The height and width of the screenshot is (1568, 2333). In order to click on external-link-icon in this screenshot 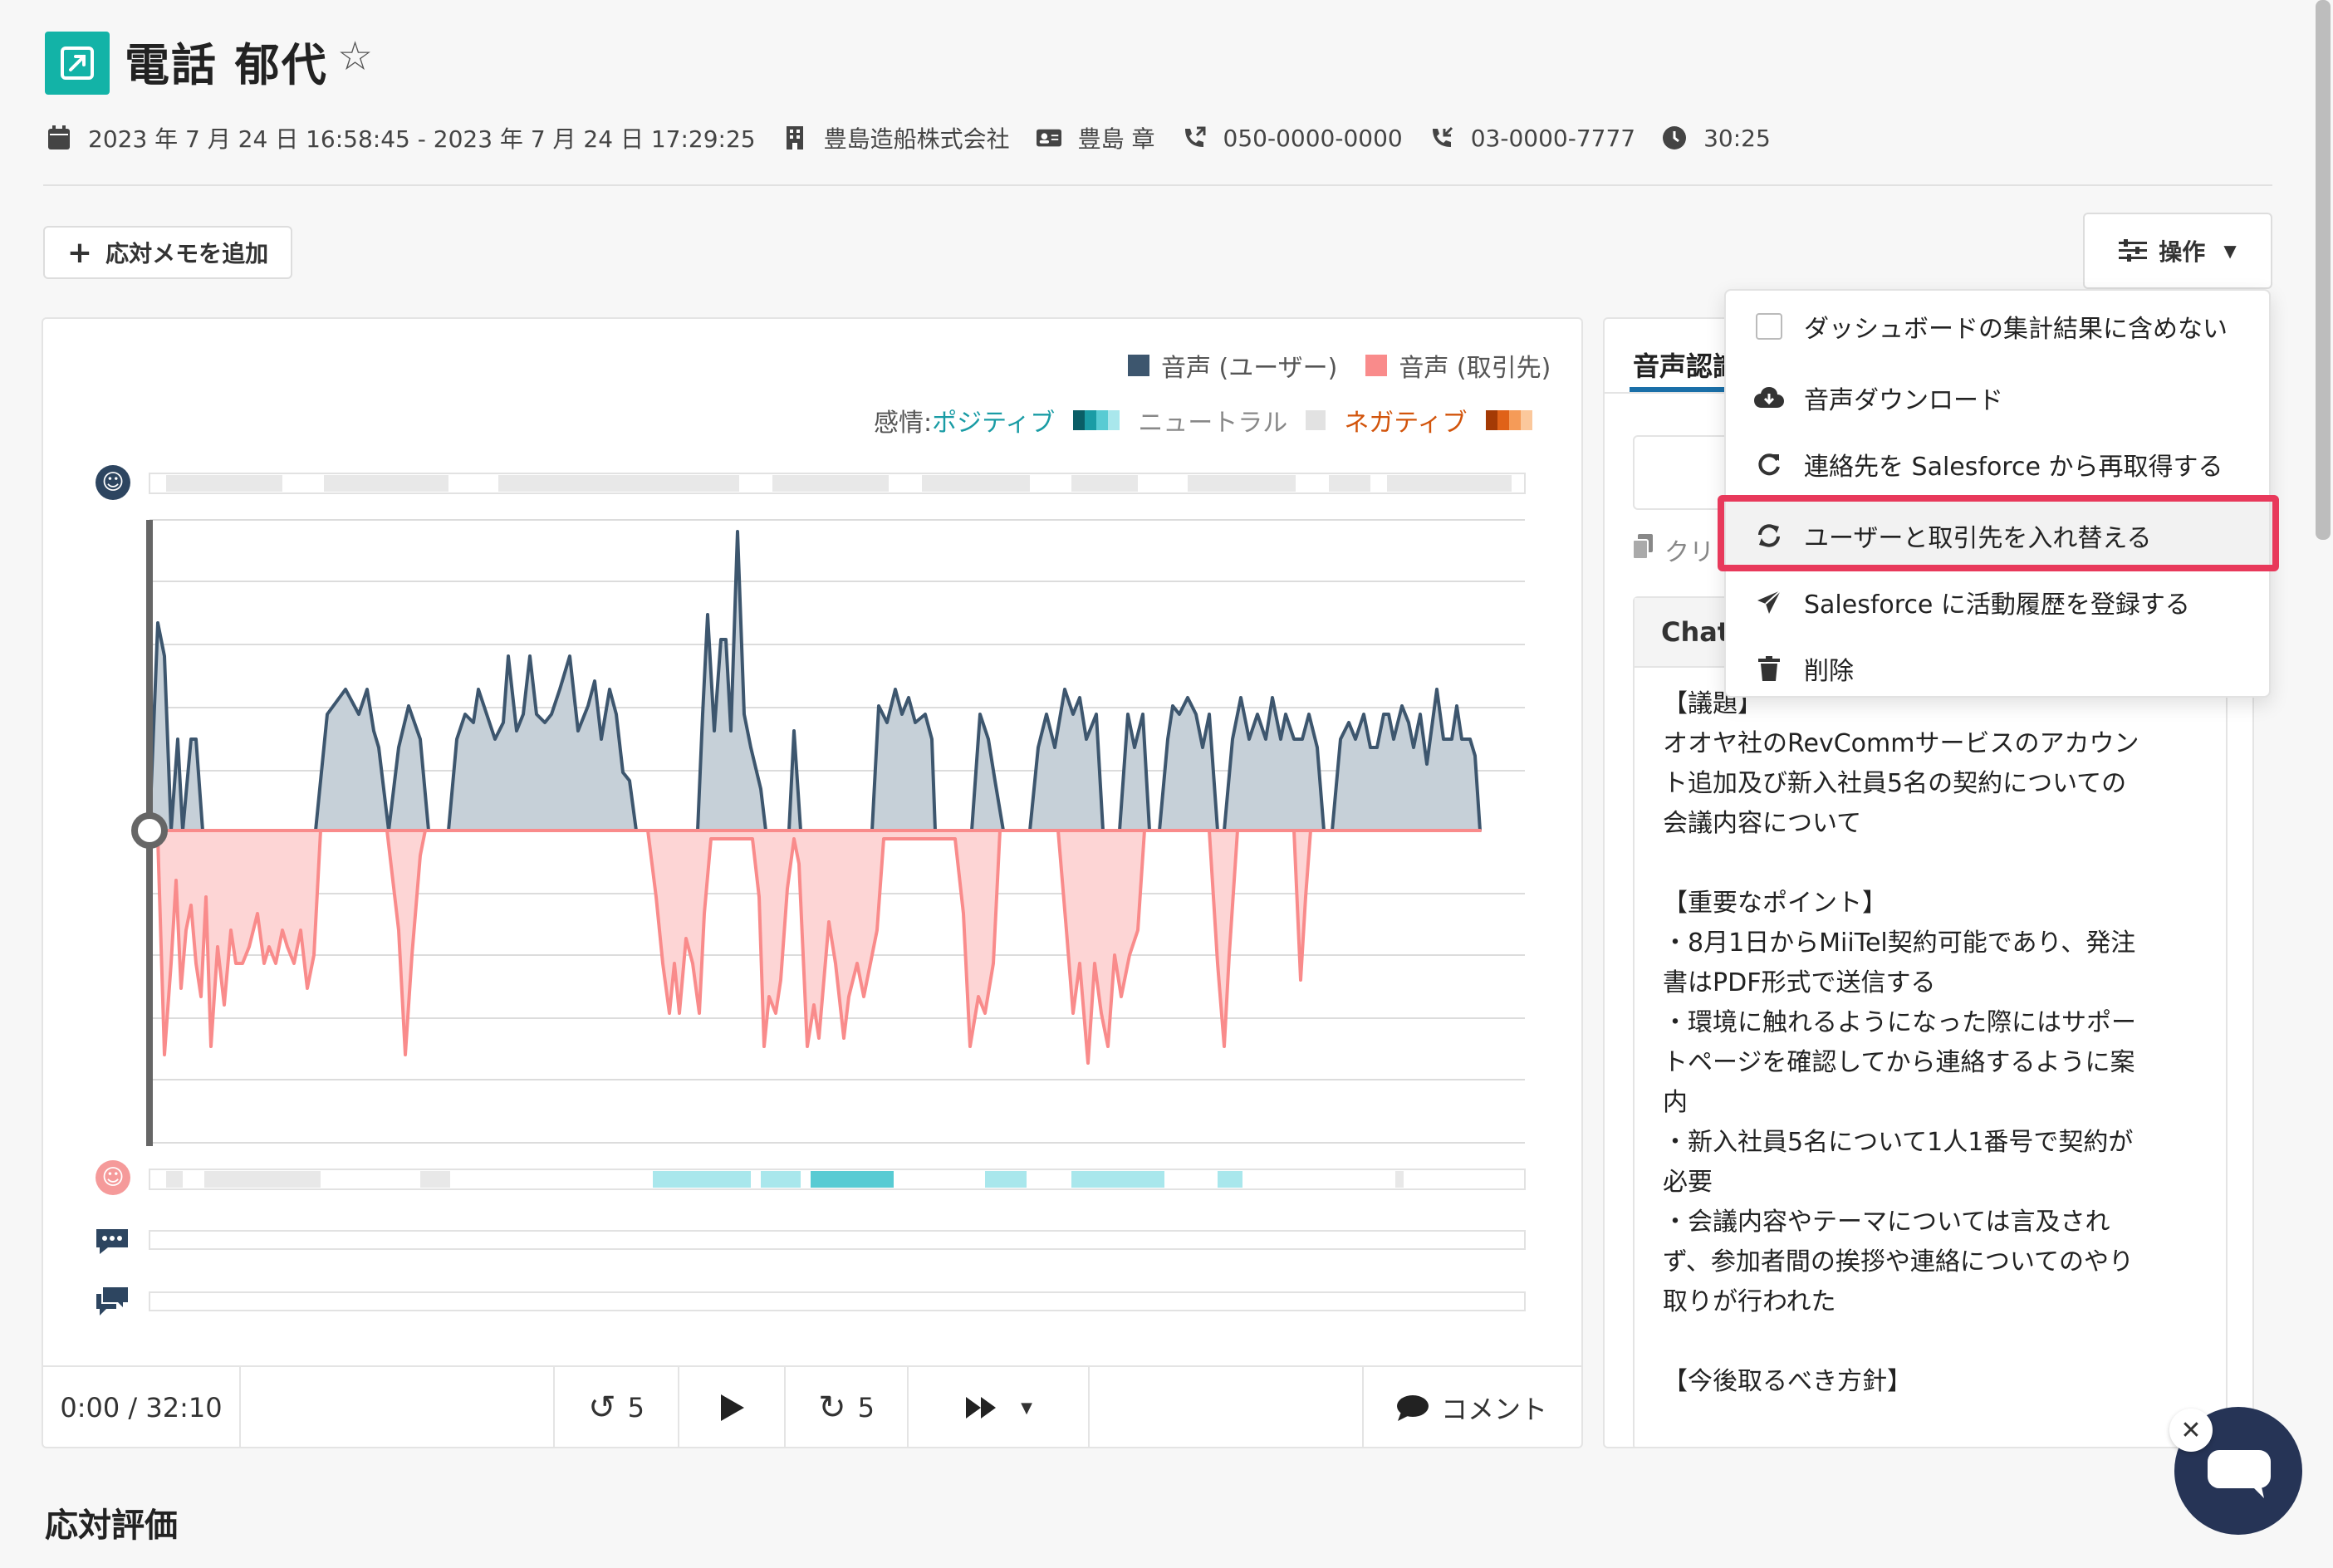, I will do `click(77, 63)`.